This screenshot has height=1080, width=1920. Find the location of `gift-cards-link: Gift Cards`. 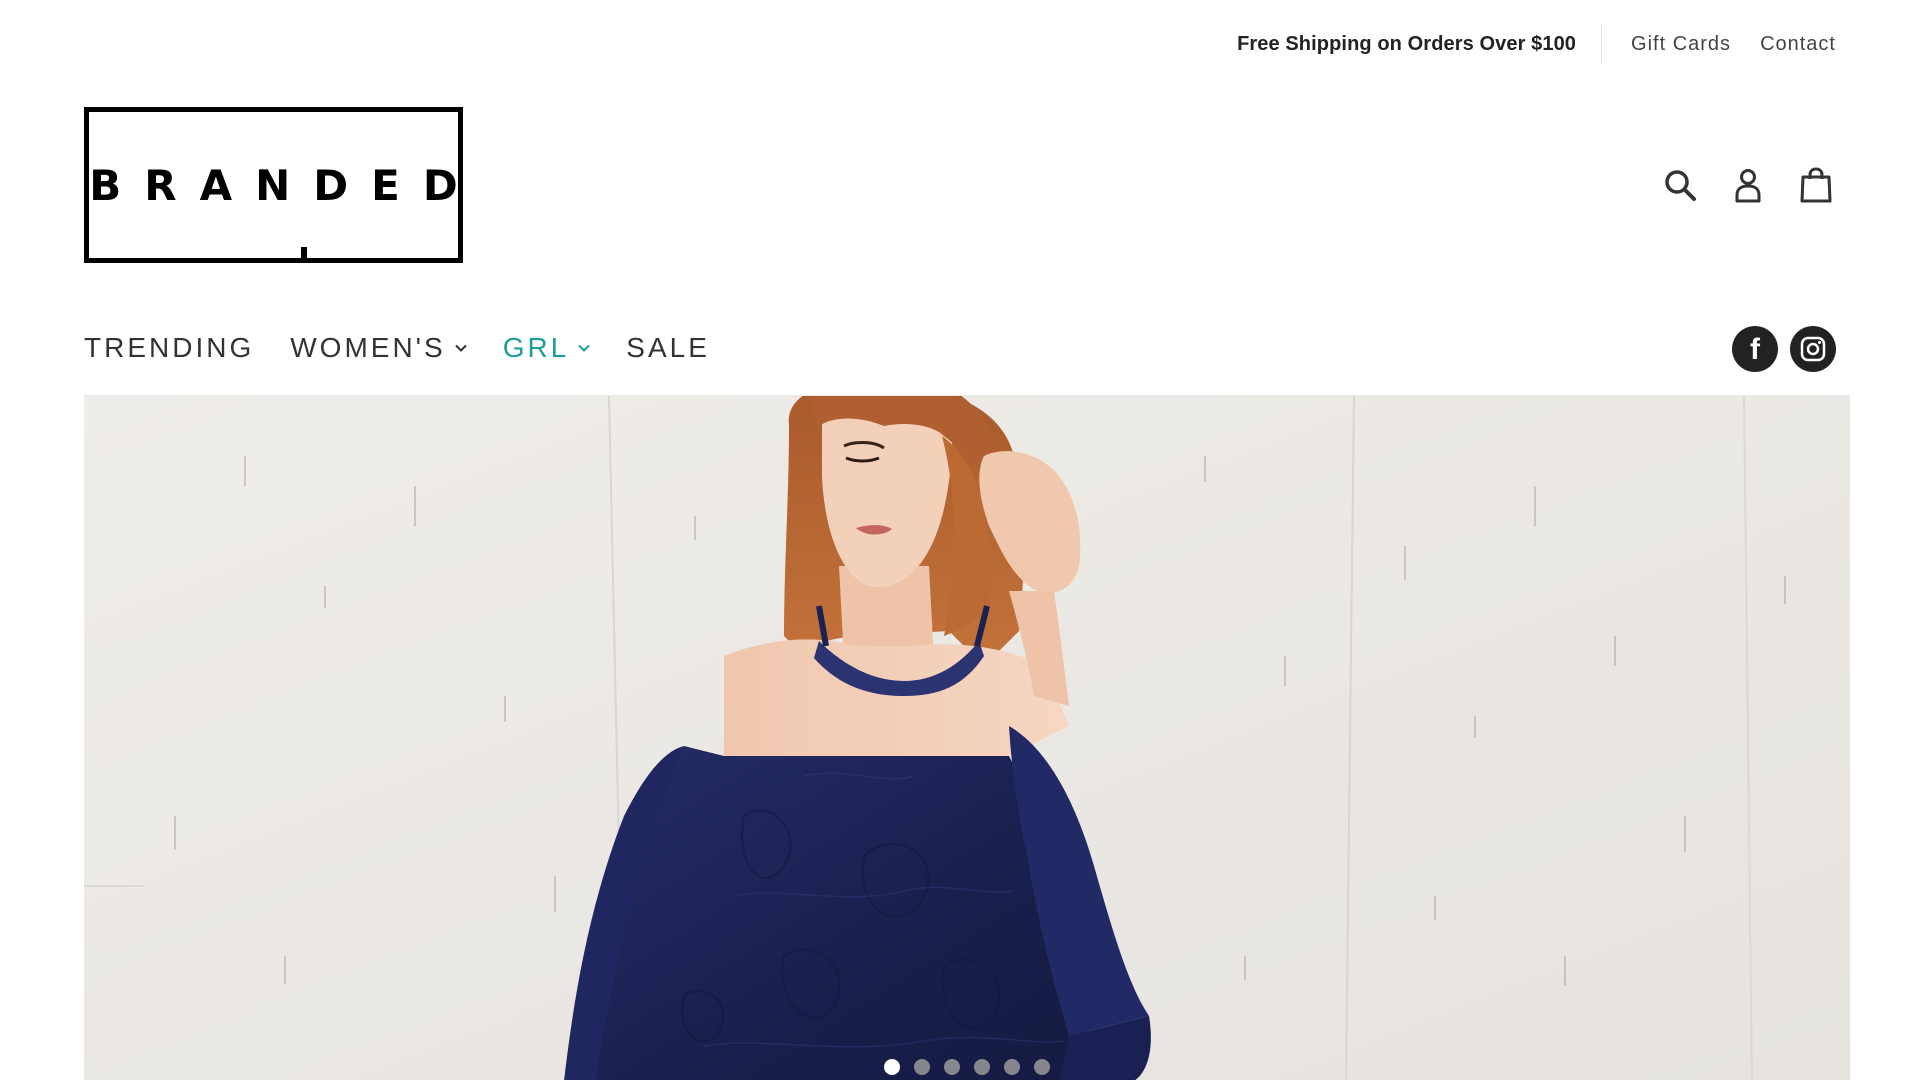

gift-cards-link: Gift Cards is located at coordinates (1681, 44).